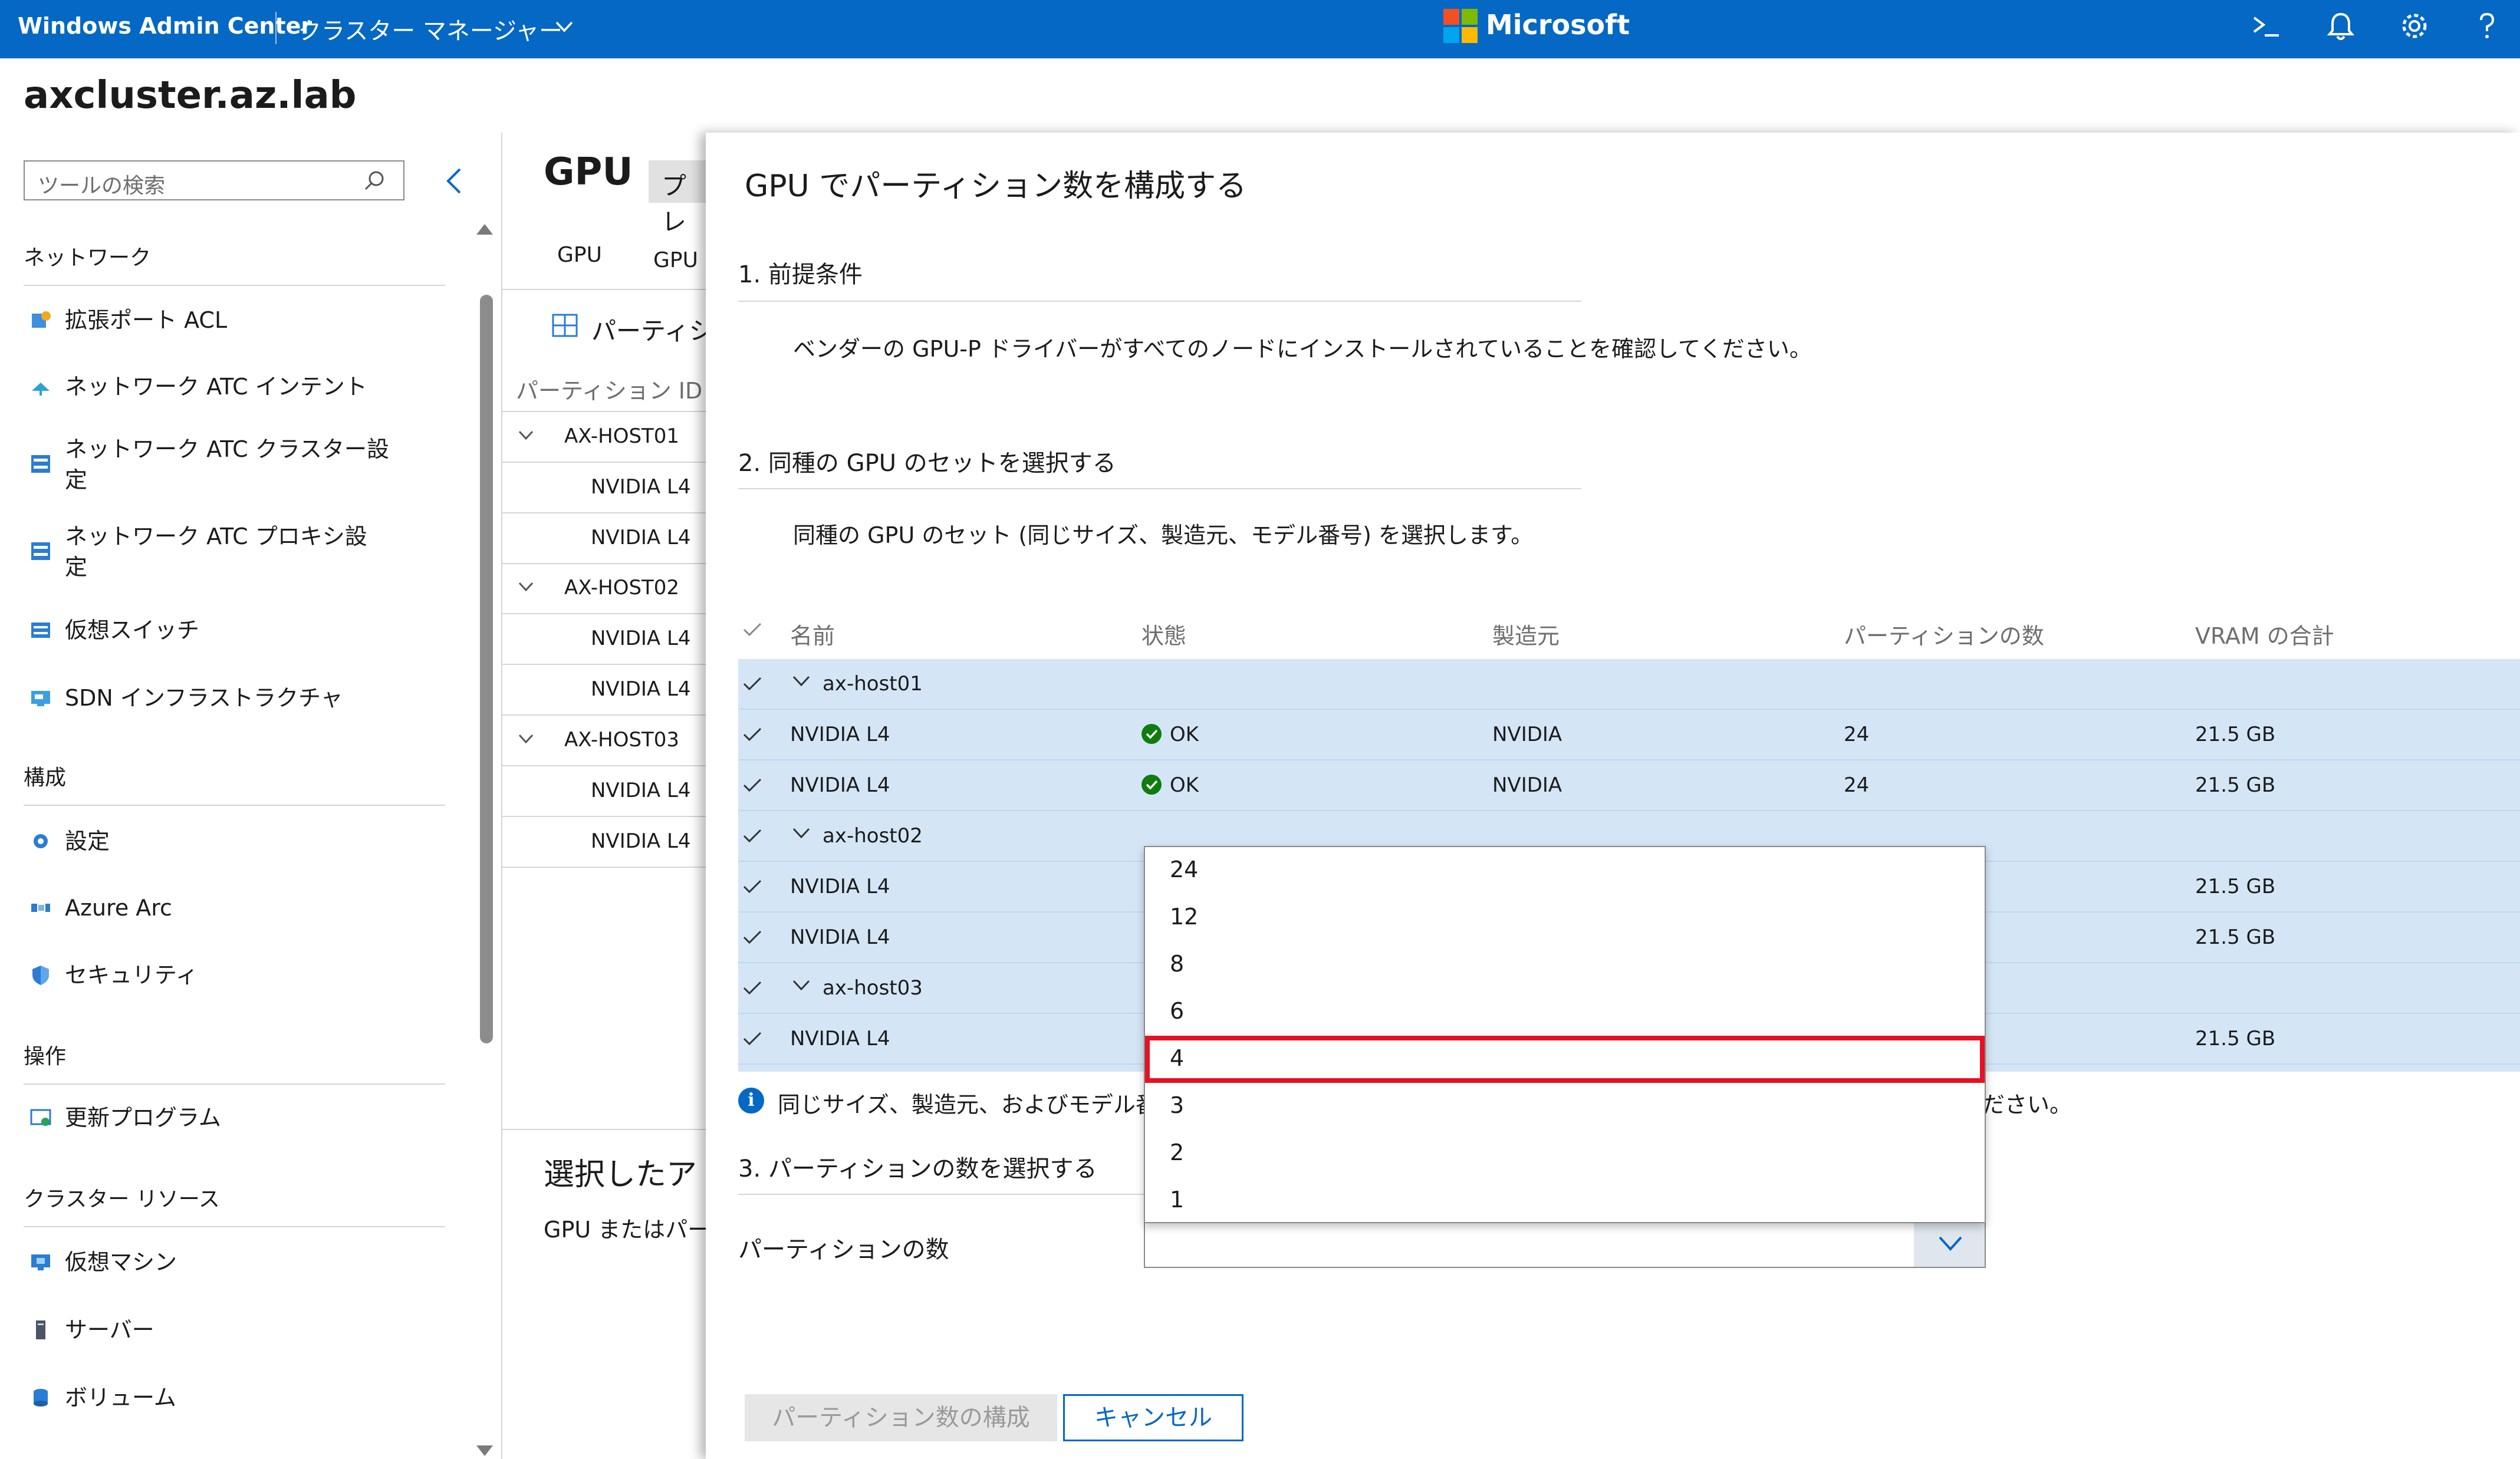  What do you see at coordinates (1944, 634) in the screenshot?
I see `column-partition-count: パーティションの数` at bounding box center [1944, 634].